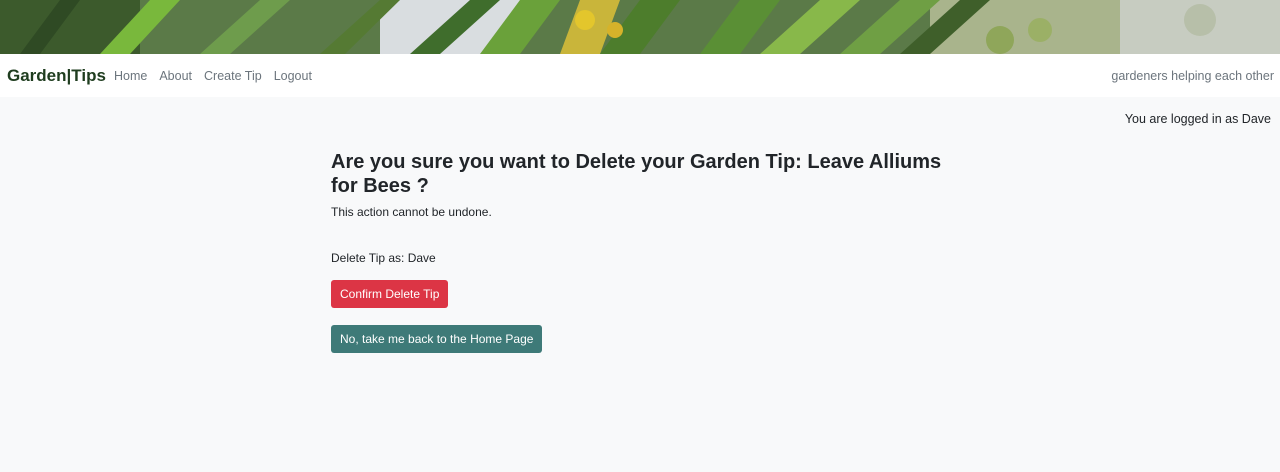 The width and height of the screenshot is (1280, 472). I want to click on nav-link-home: Home, so click(130, 76).